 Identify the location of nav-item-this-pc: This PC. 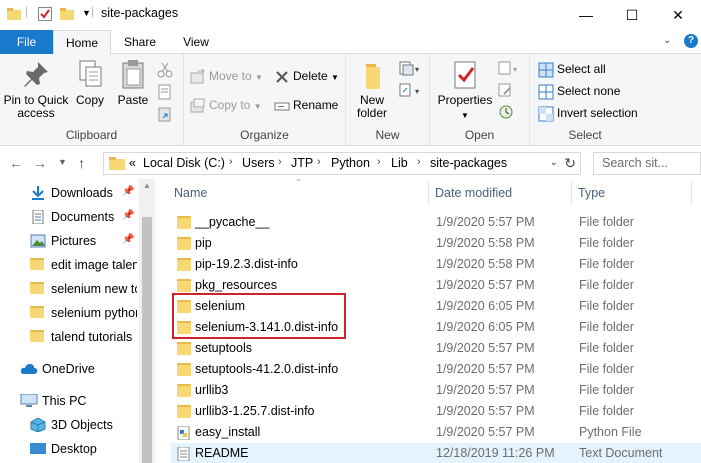
(70, 401).